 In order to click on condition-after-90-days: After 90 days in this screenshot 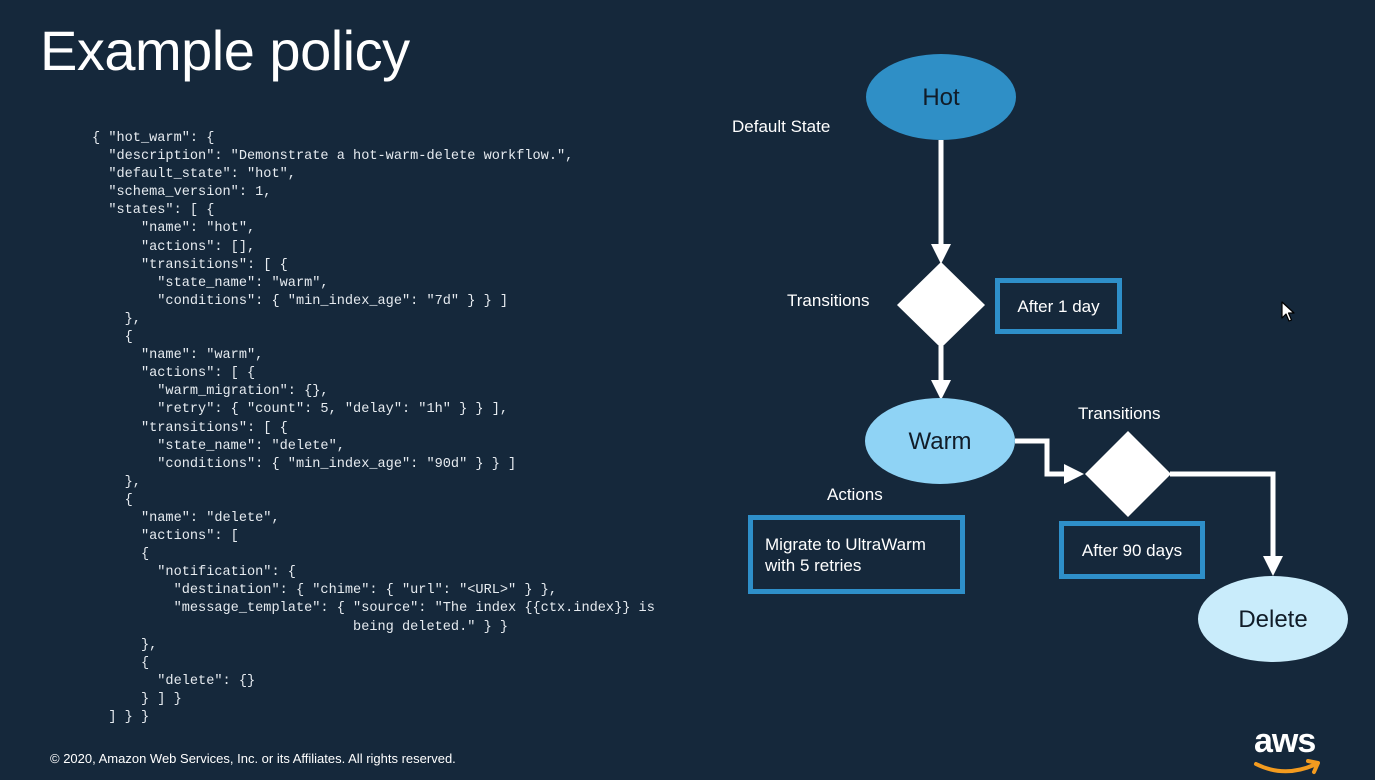, I will do `click(1132, 550)`.